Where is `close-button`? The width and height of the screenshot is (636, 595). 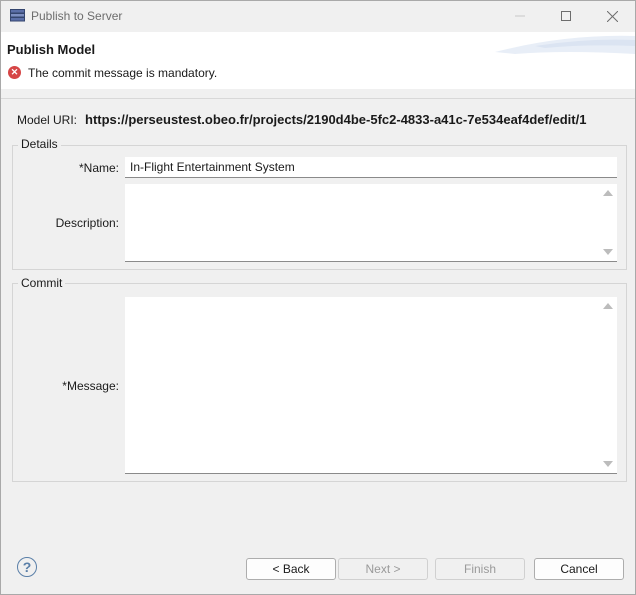
close-button is located at coordinates (612, 16).